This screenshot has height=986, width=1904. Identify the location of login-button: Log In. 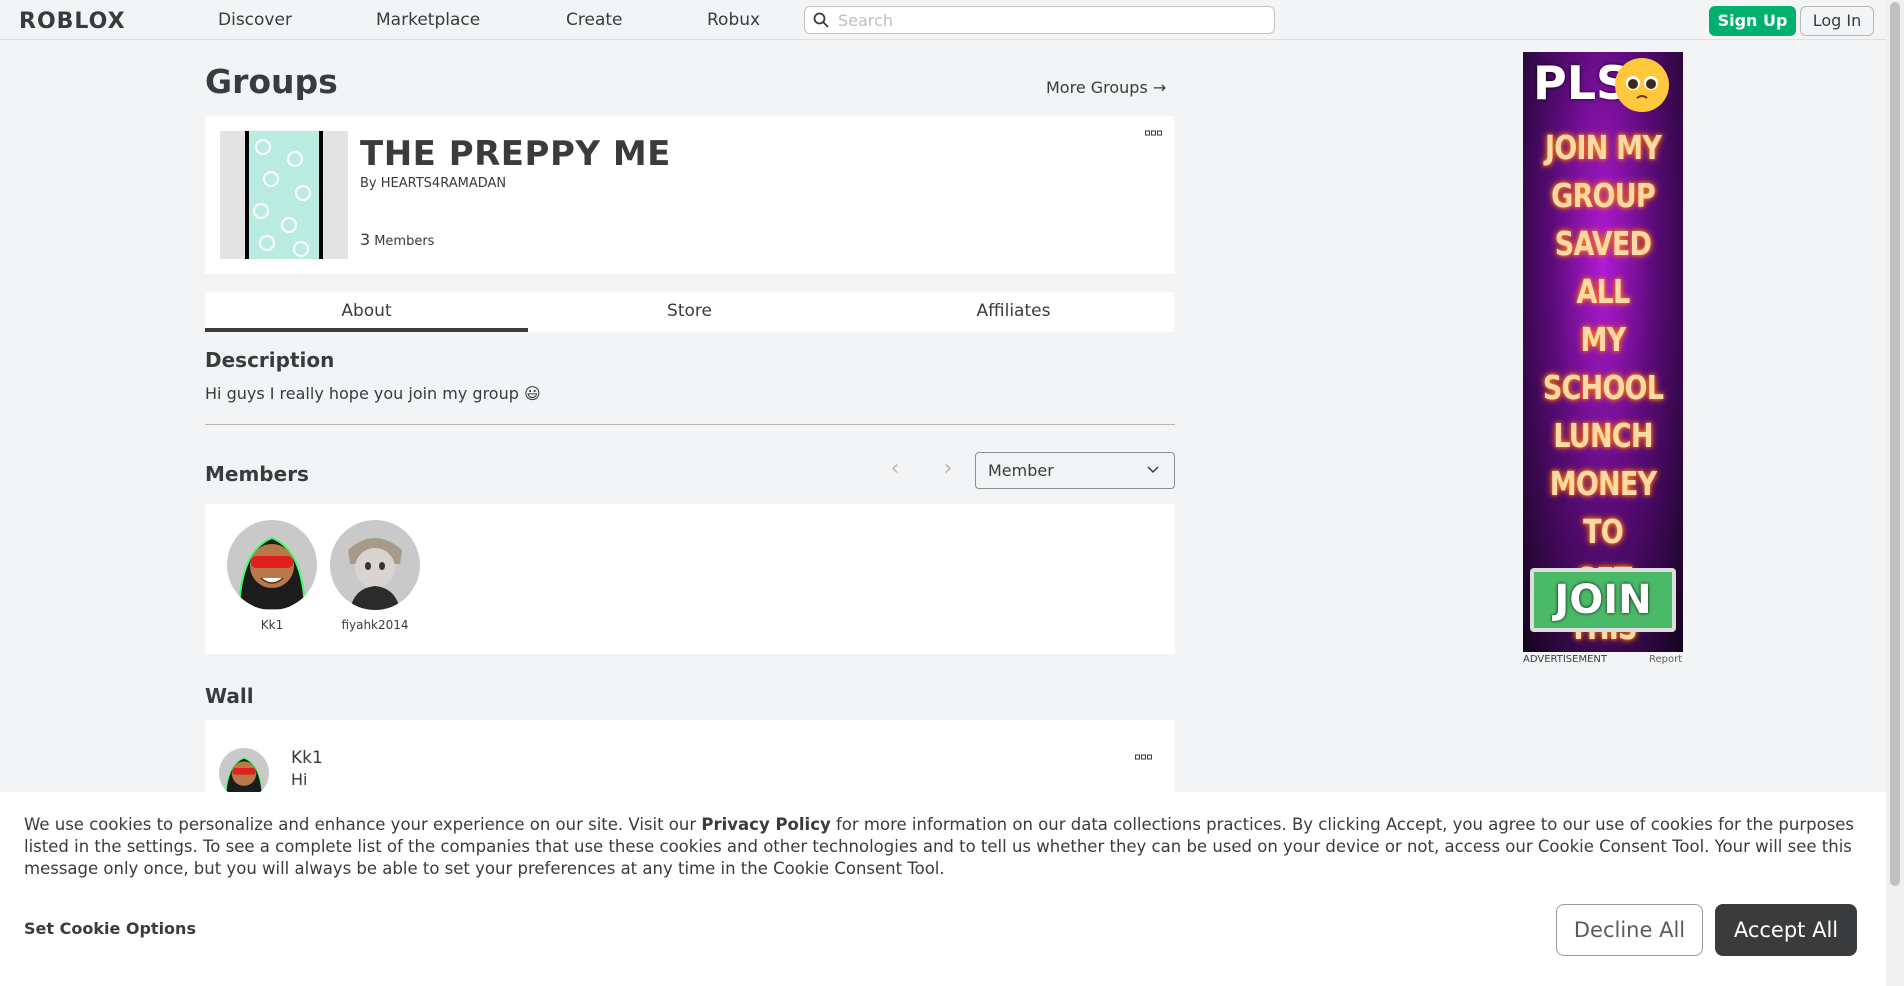
(1837, 21).